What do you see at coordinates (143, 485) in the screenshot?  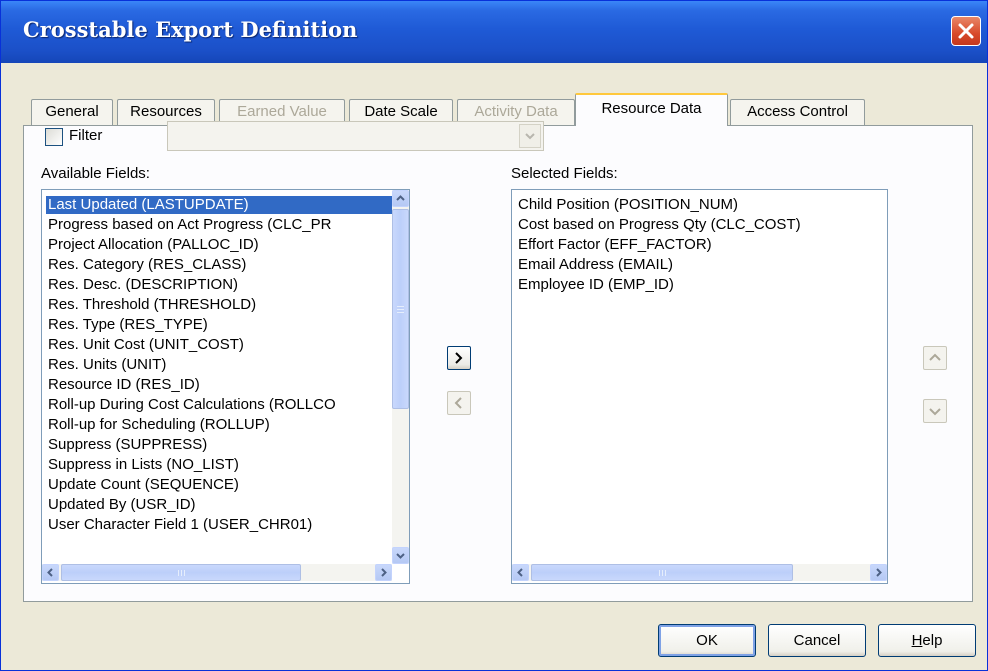 I see `list-item: Update Count (SEQUENCE)` at bounding box center [143, 485].